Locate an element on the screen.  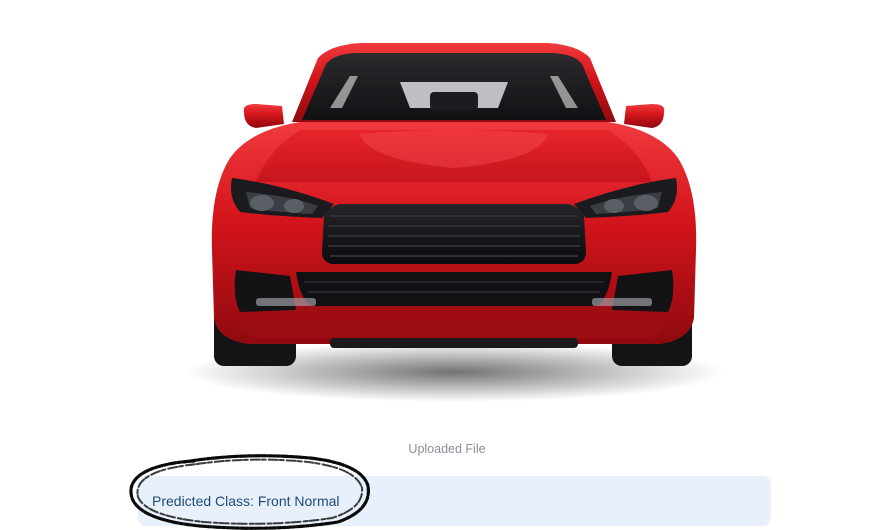
image-caption: Uploaded File is located at coordinates (447, 449).